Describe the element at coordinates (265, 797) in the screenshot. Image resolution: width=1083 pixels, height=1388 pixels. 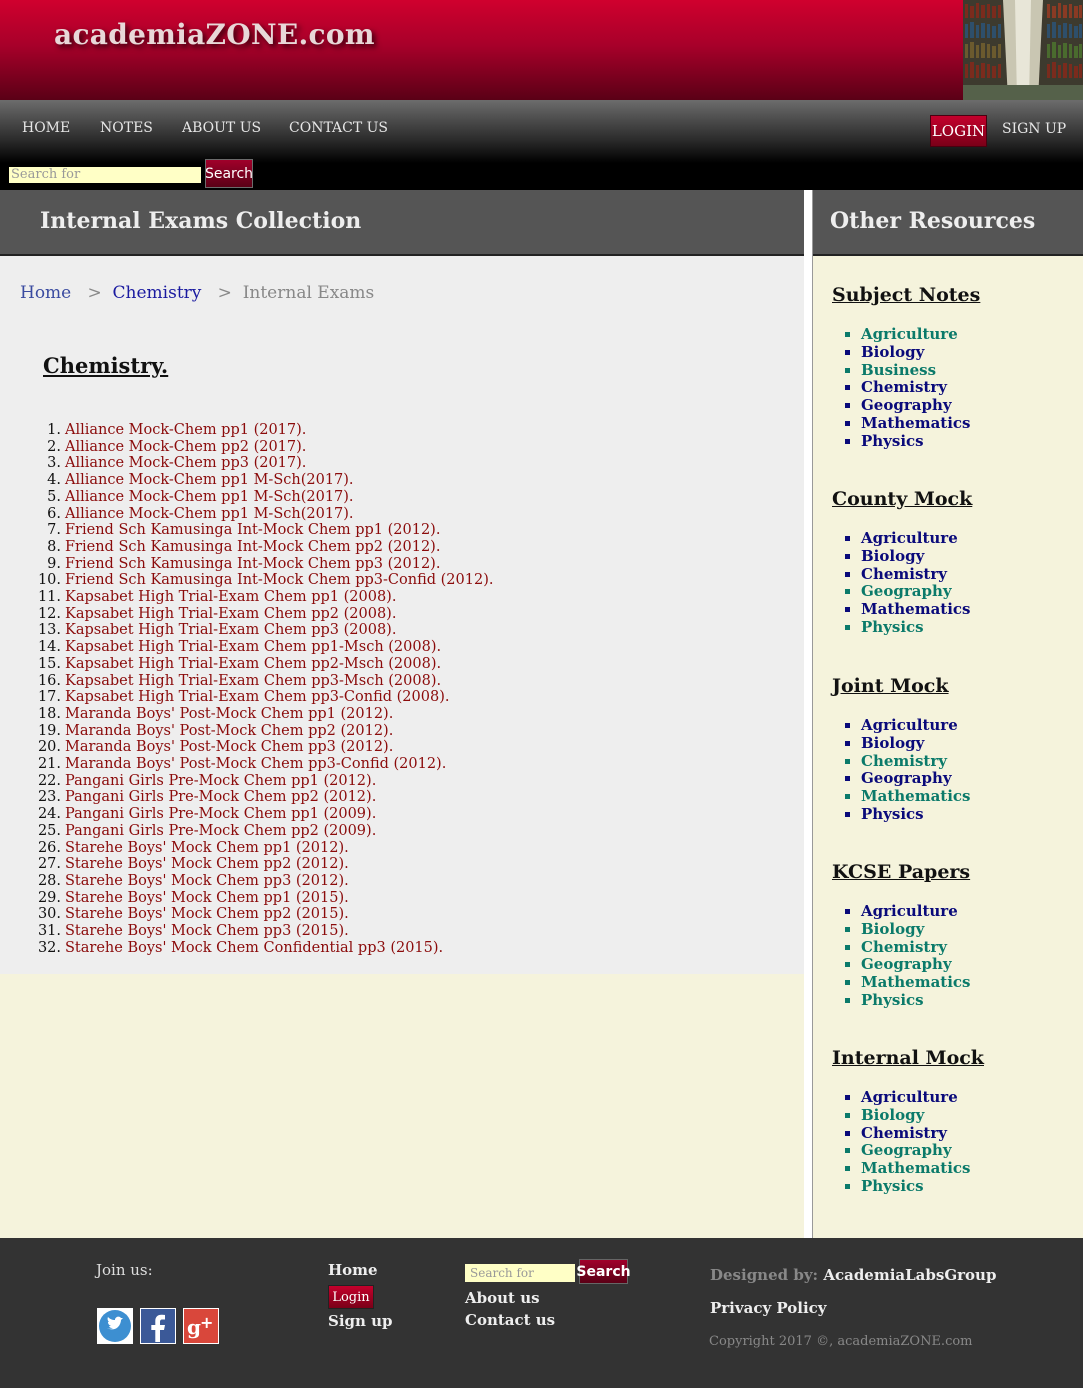
I see `exam-link: Pangani Girls Pre-Mock Chem pp2 (2012).` at that location.